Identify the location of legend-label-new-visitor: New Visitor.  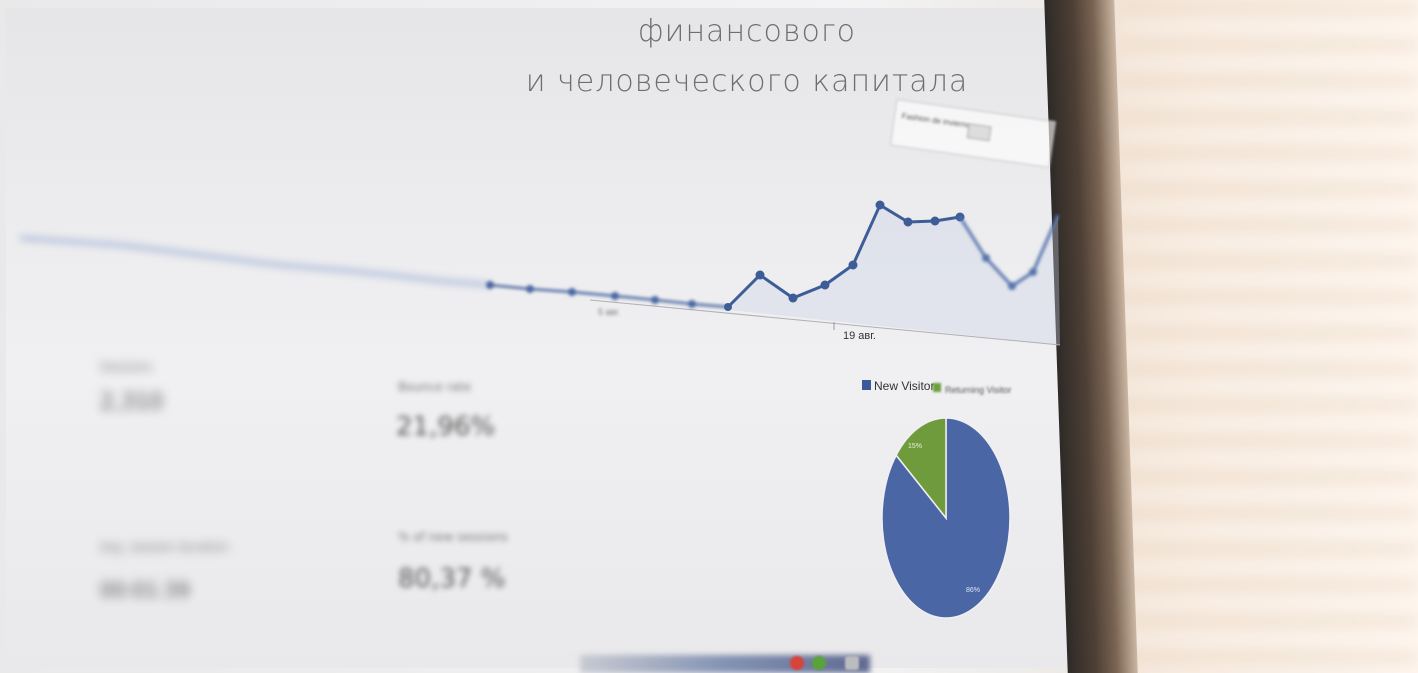
(904, 386).